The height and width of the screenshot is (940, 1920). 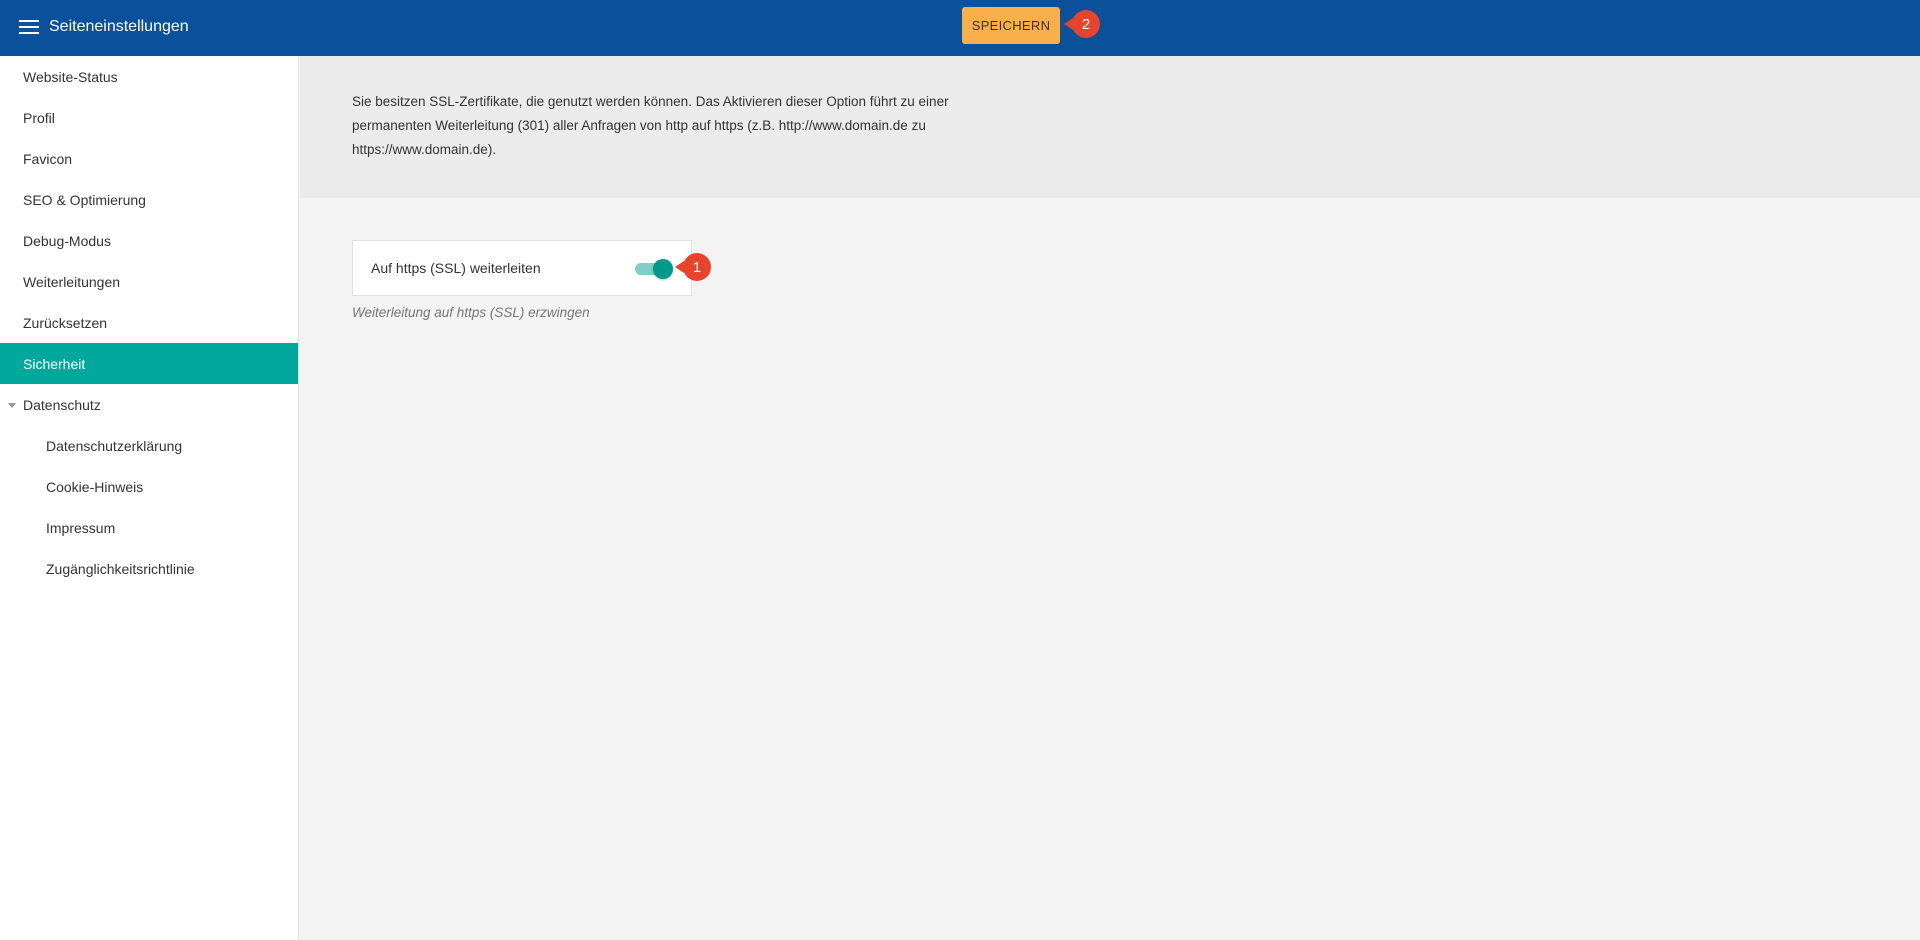 What do you see at coordinates (149, 486) in the screenshot?
I see `sidebar-item-cookie-notice: Cookie-Hinweis` at bounding box center [149, 486].